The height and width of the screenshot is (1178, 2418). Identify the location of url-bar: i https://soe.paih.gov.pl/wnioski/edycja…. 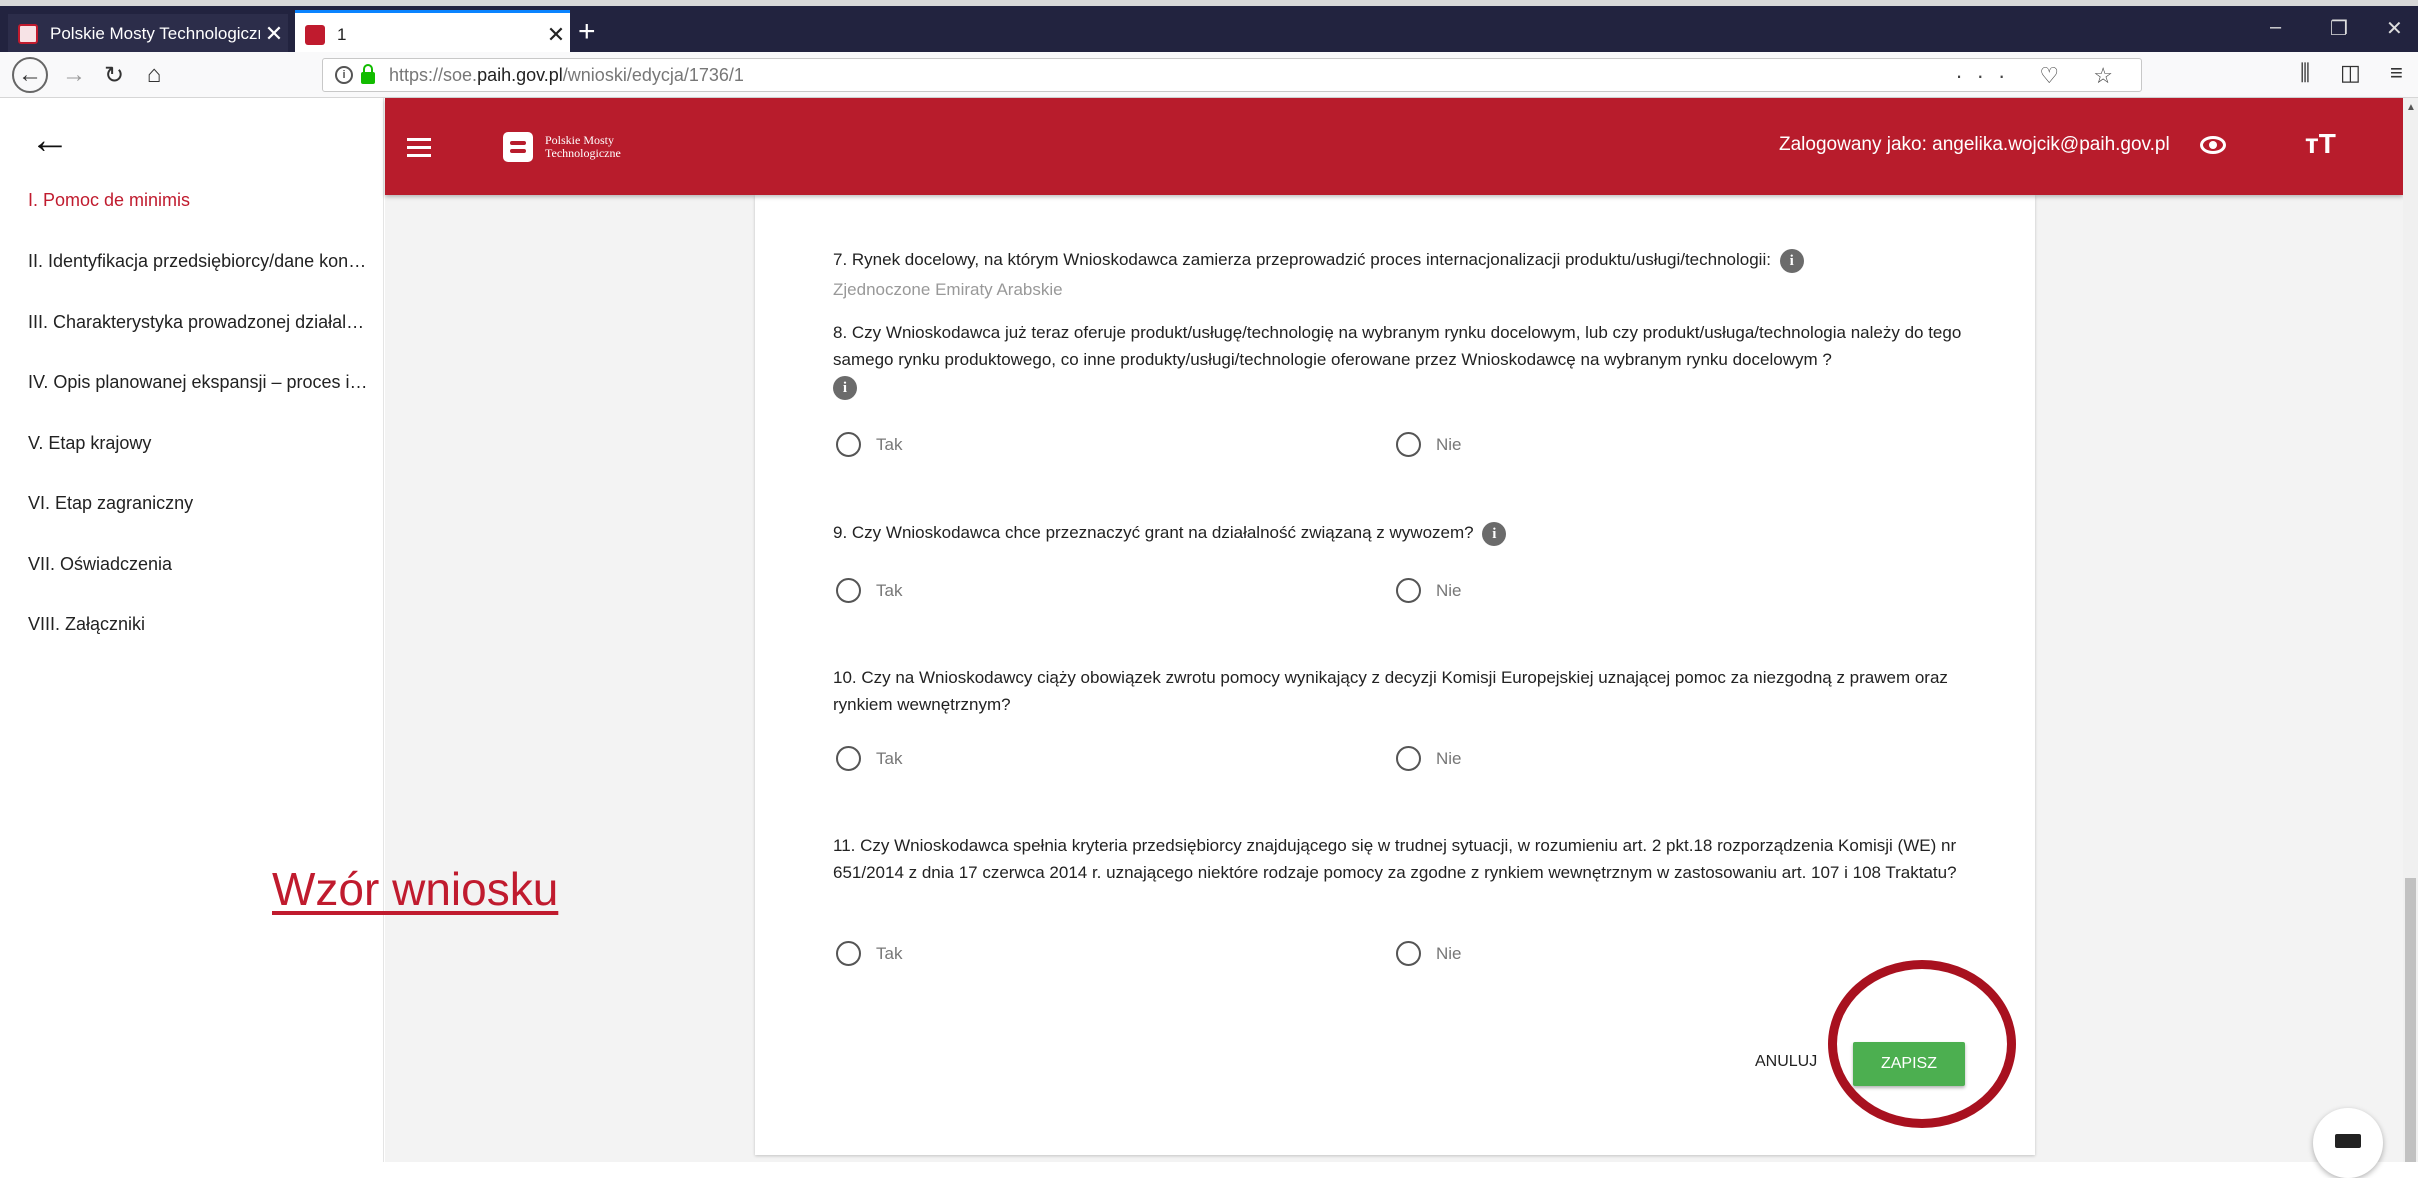
(1232, 75).